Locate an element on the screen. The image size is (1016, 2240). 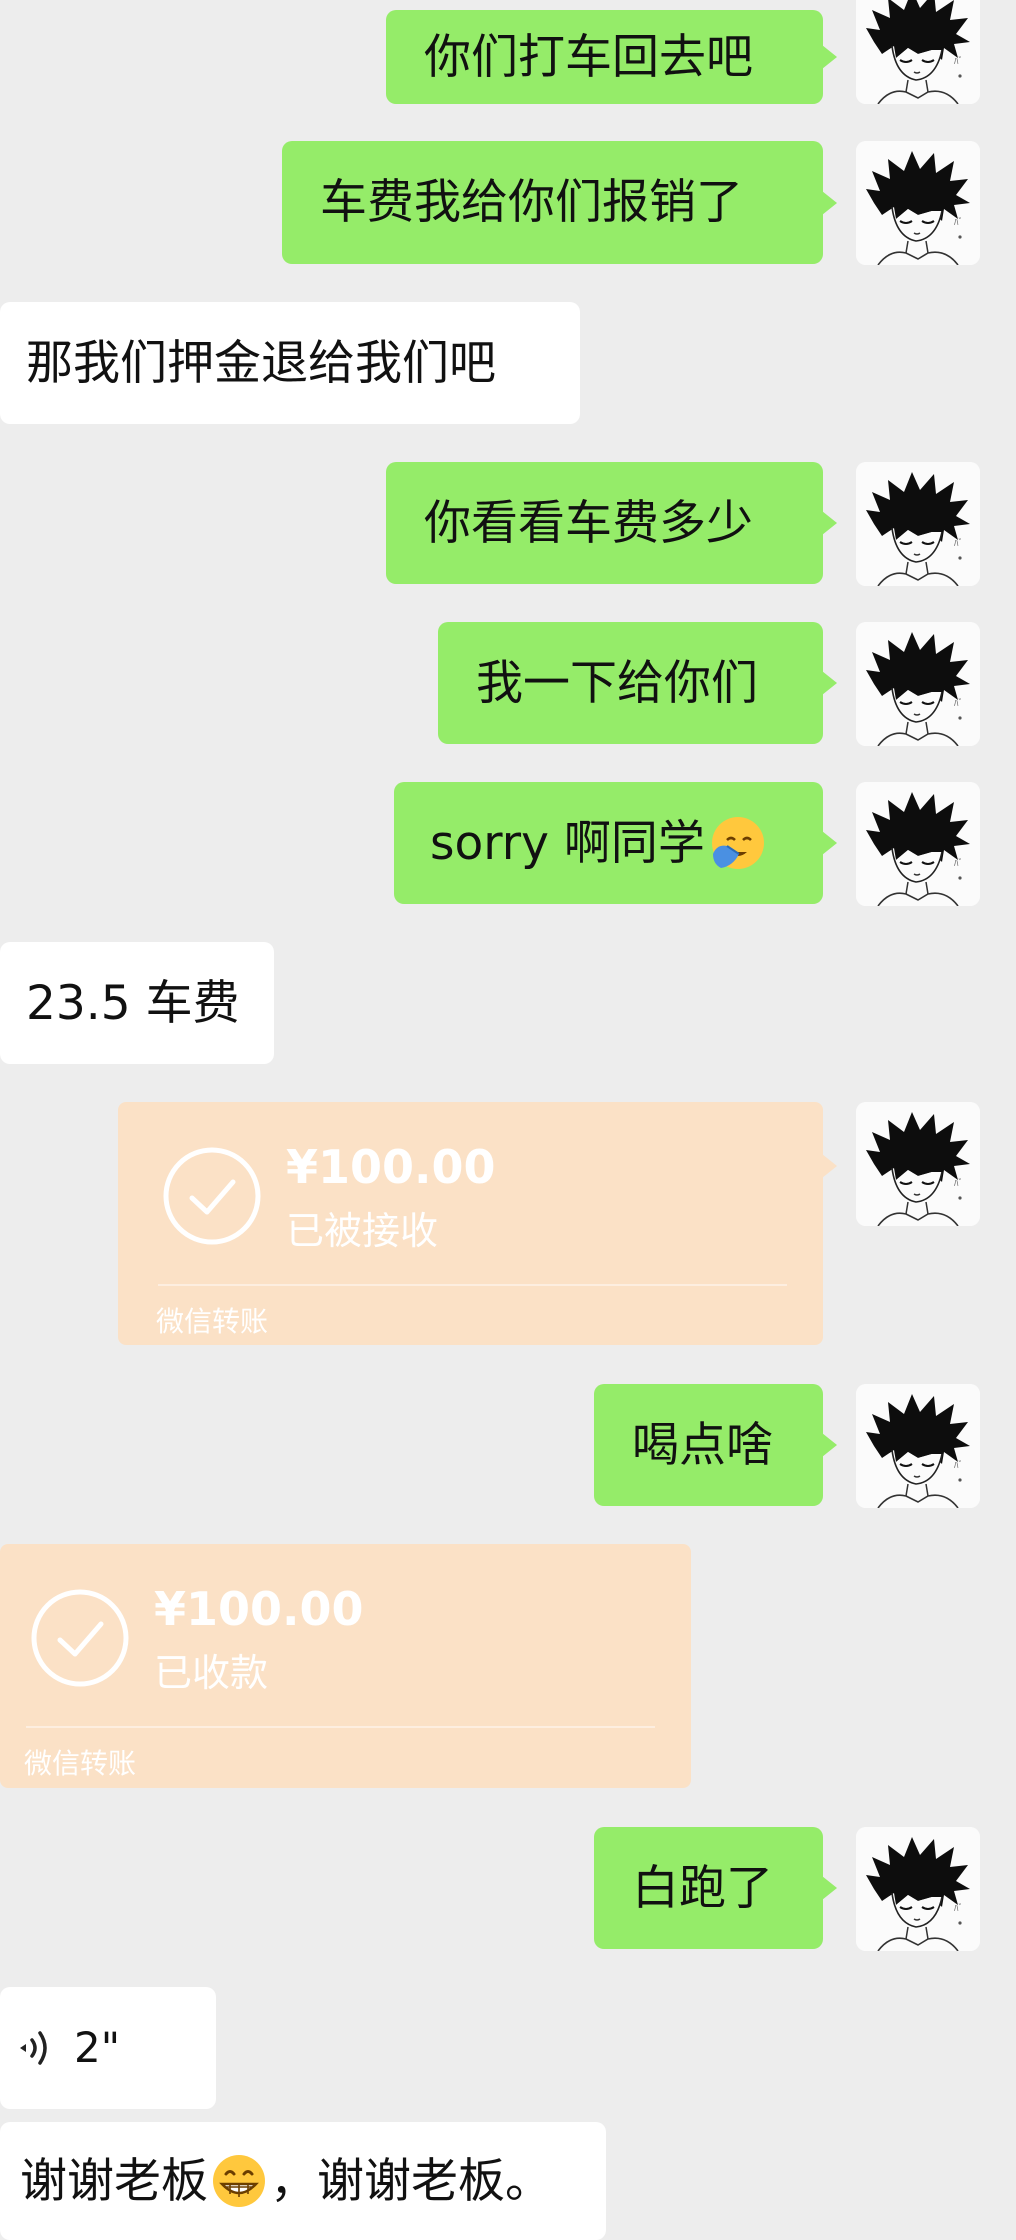
voice-message: 2" is located at coordinates (108, 2048).